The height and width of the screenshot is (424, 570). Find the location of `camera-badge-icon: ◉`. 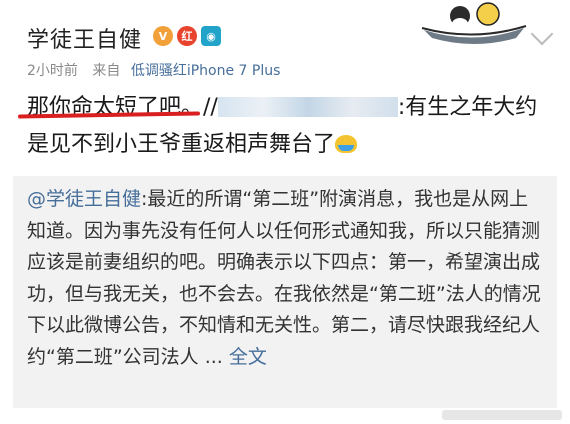

camera-badge-icon: ◉ is located at coordinates (211, 36).